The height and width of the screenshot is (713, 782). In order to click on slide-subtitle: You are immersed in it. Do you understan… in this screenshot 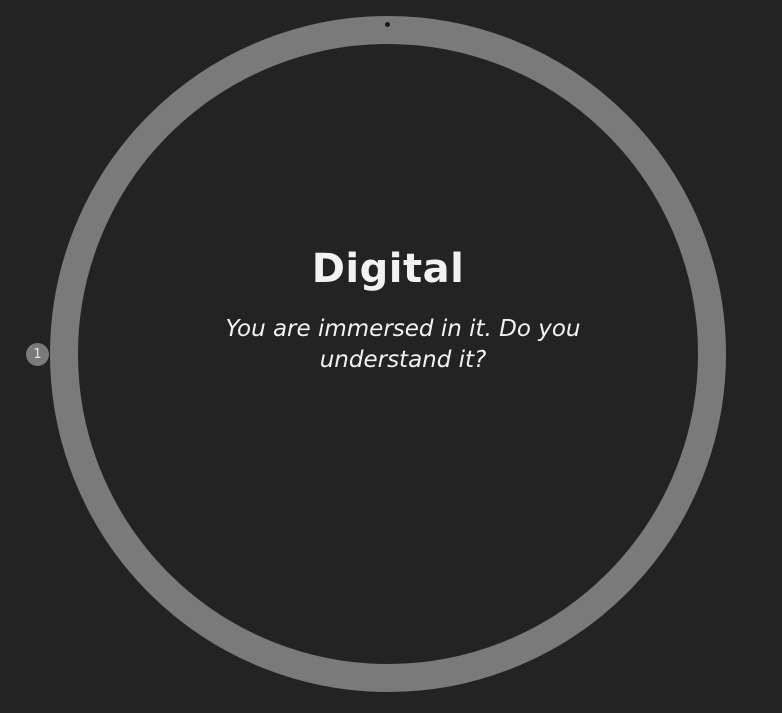, I will do `click(403, 344)`.